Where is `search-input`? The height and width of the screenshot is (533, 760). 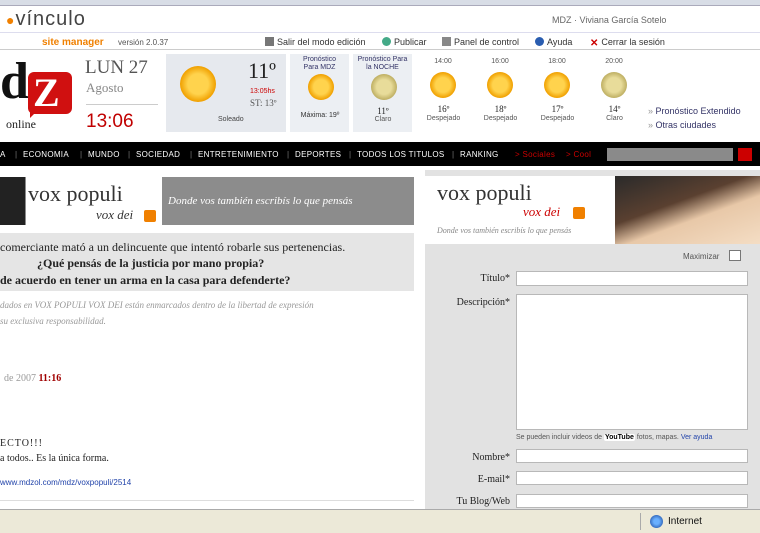 search-input is located at coordinates (670, 154).